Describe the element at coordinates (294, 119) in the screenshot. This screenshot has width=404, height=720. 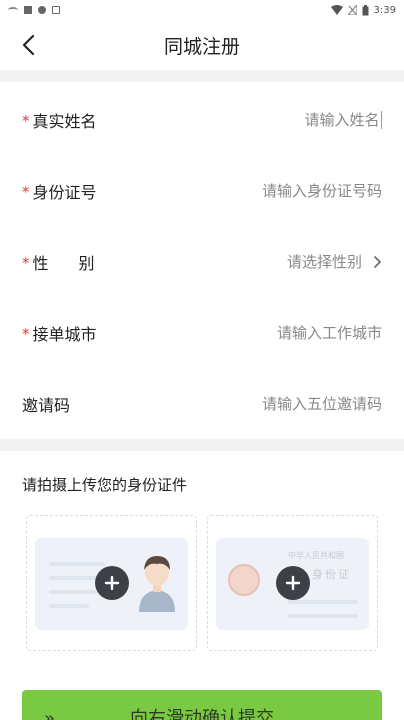
I see `name-input` at that location.